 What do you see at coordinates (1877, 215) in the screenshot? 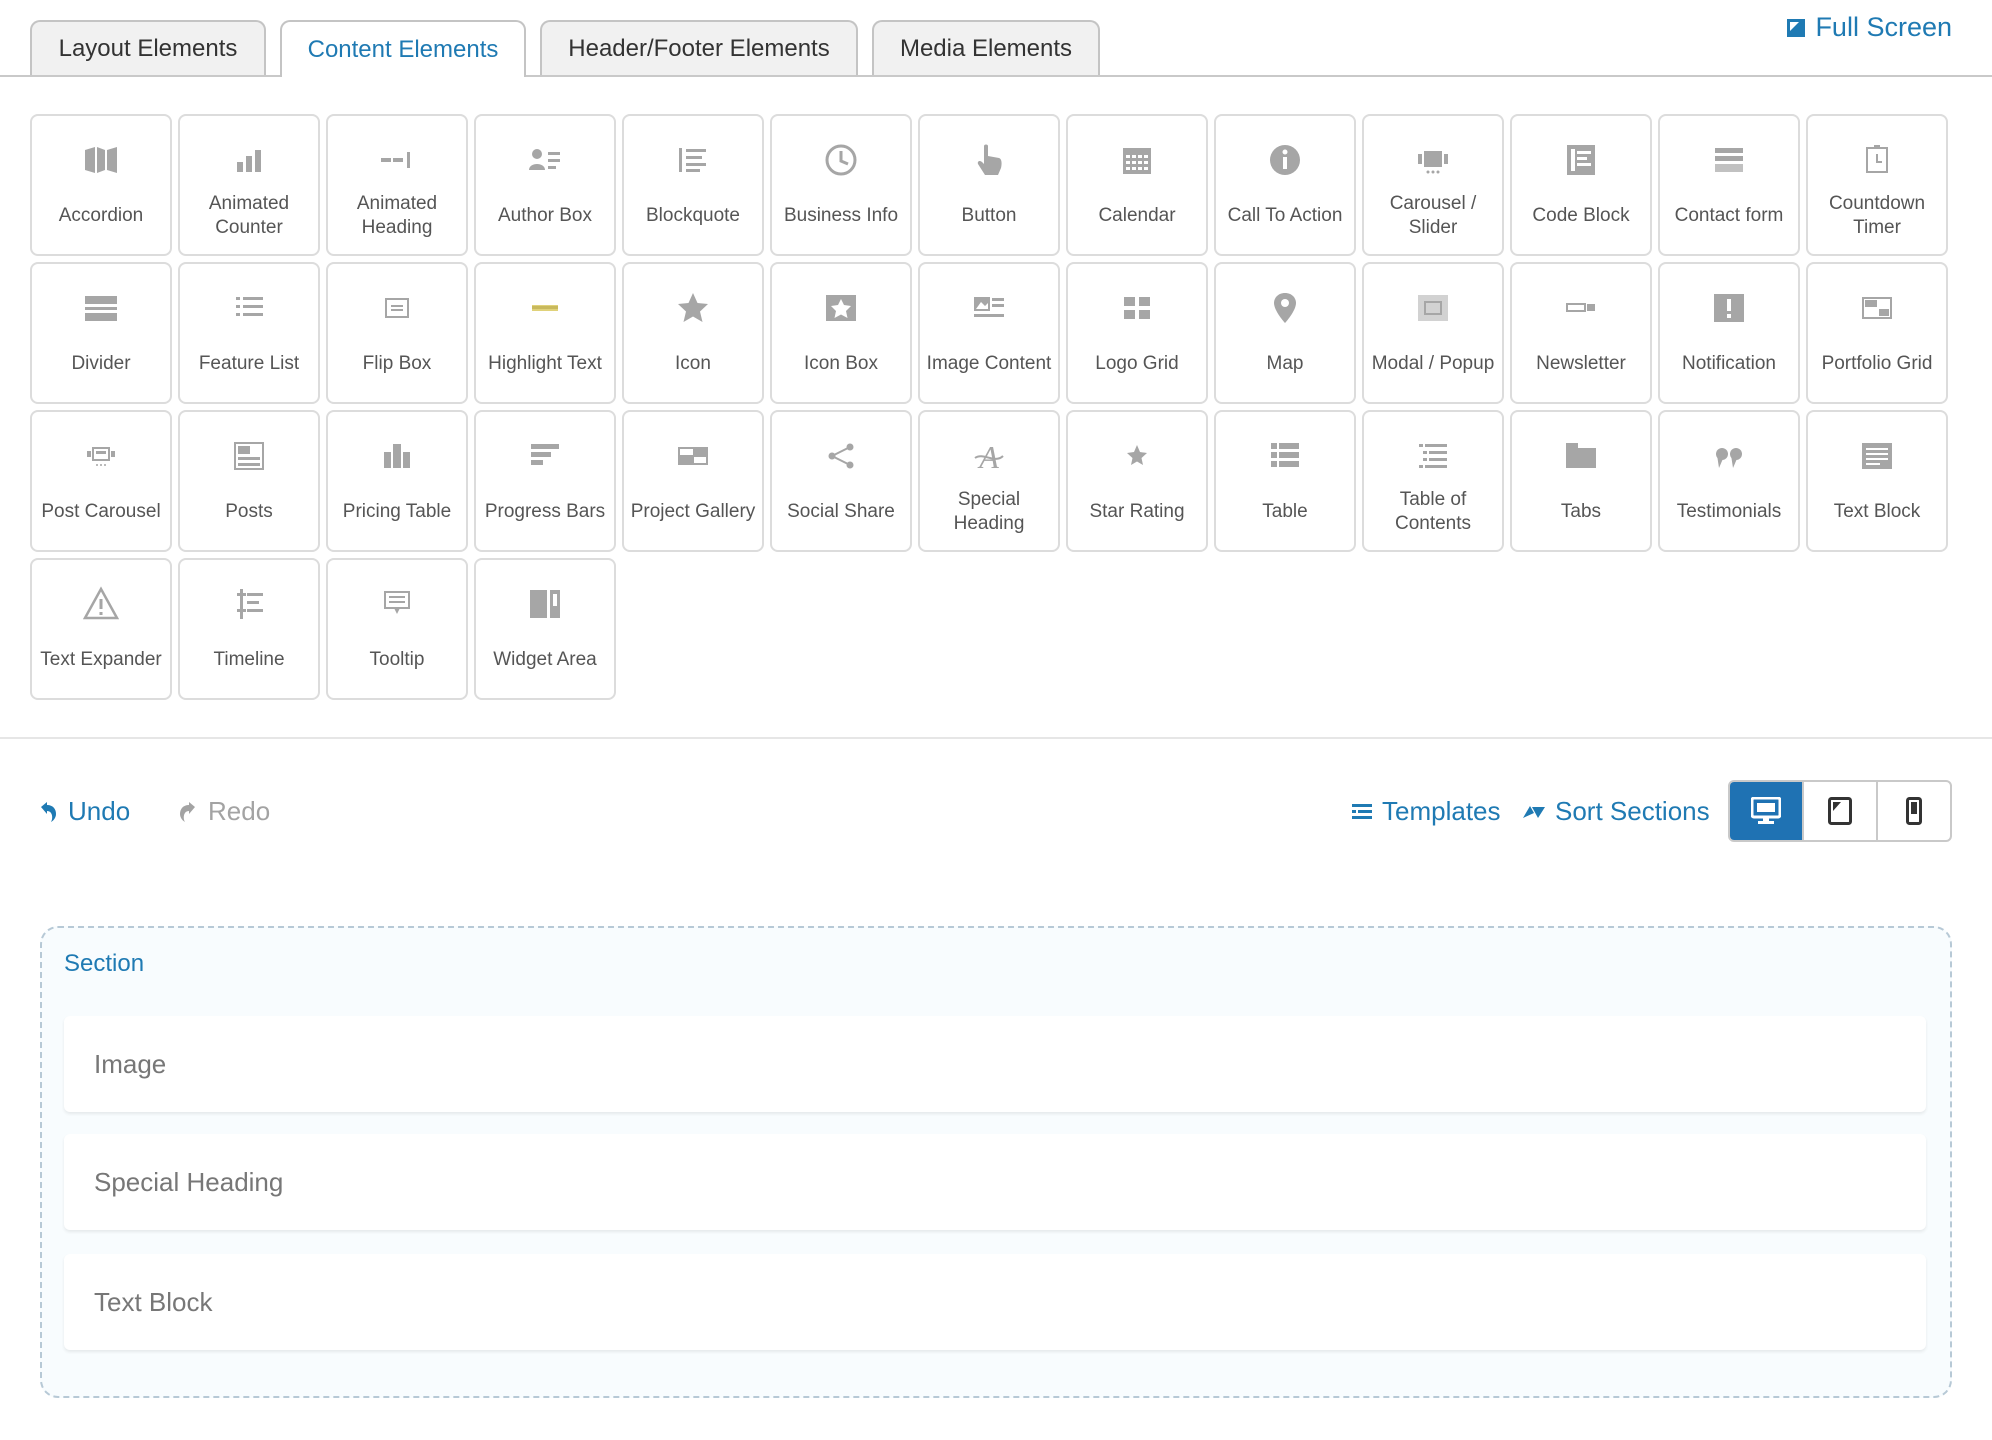
I see `element-label: Countdown Timer` at bounding box center [1877, 215].